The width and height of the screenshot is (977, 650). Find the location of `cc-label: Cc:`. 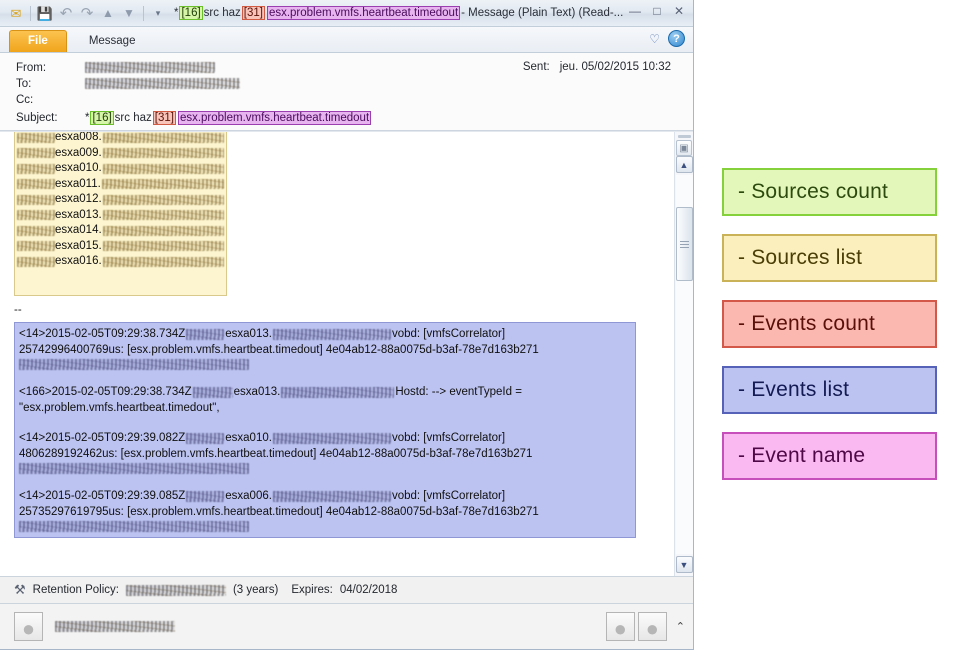

cc-label: Cc: is located at coordinates (25, 100).